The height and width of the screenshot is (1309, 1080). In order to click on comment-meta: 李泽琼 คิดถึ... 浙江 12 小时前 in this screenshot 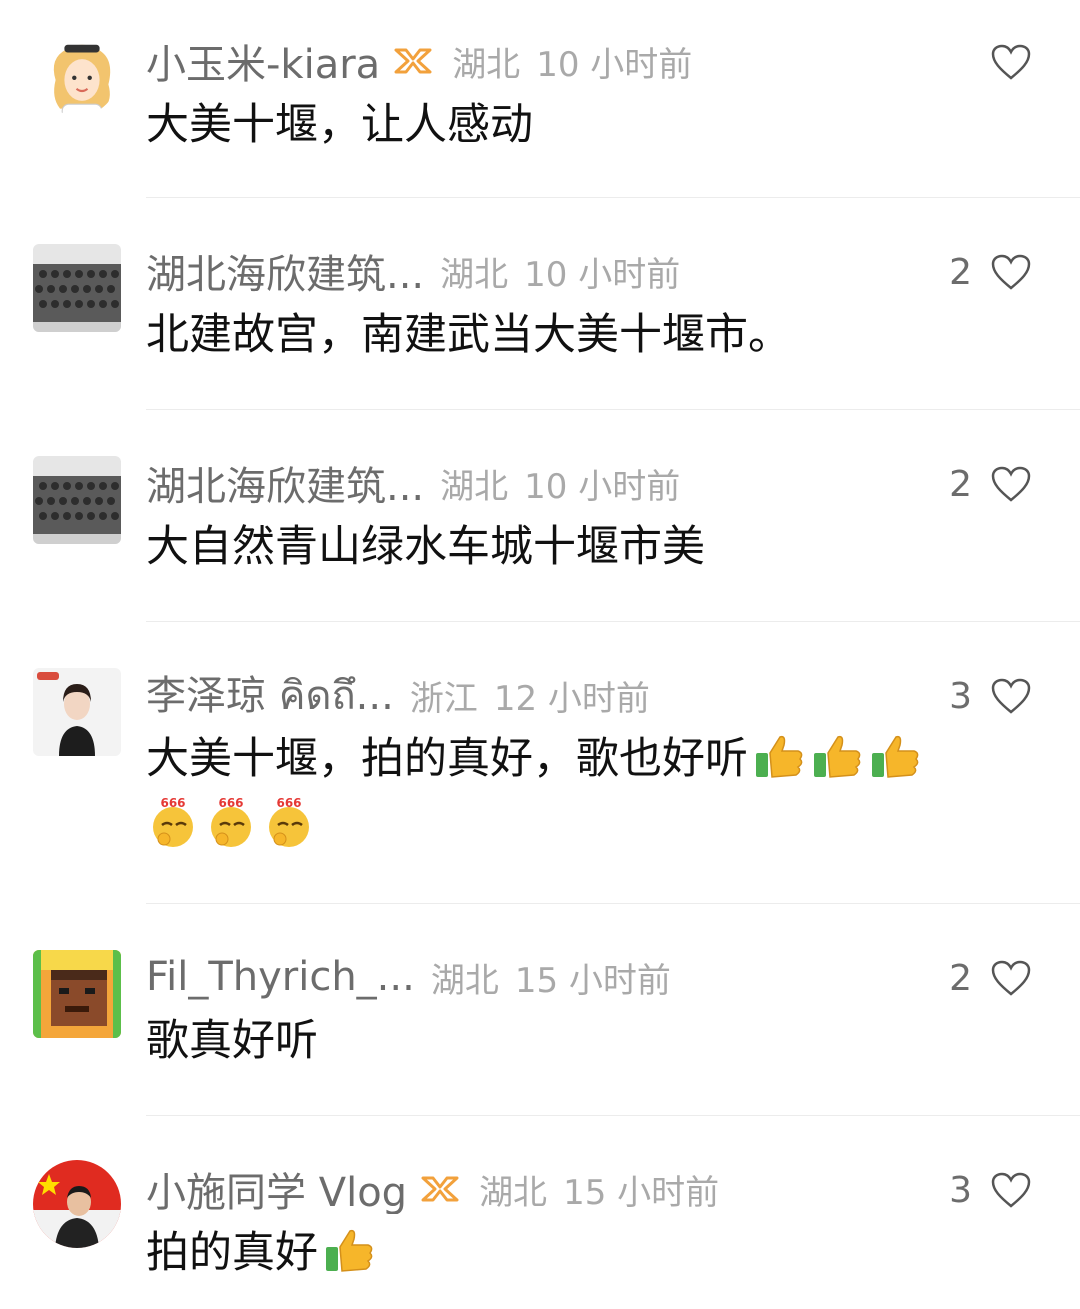, I will do `click(538, 695)`.